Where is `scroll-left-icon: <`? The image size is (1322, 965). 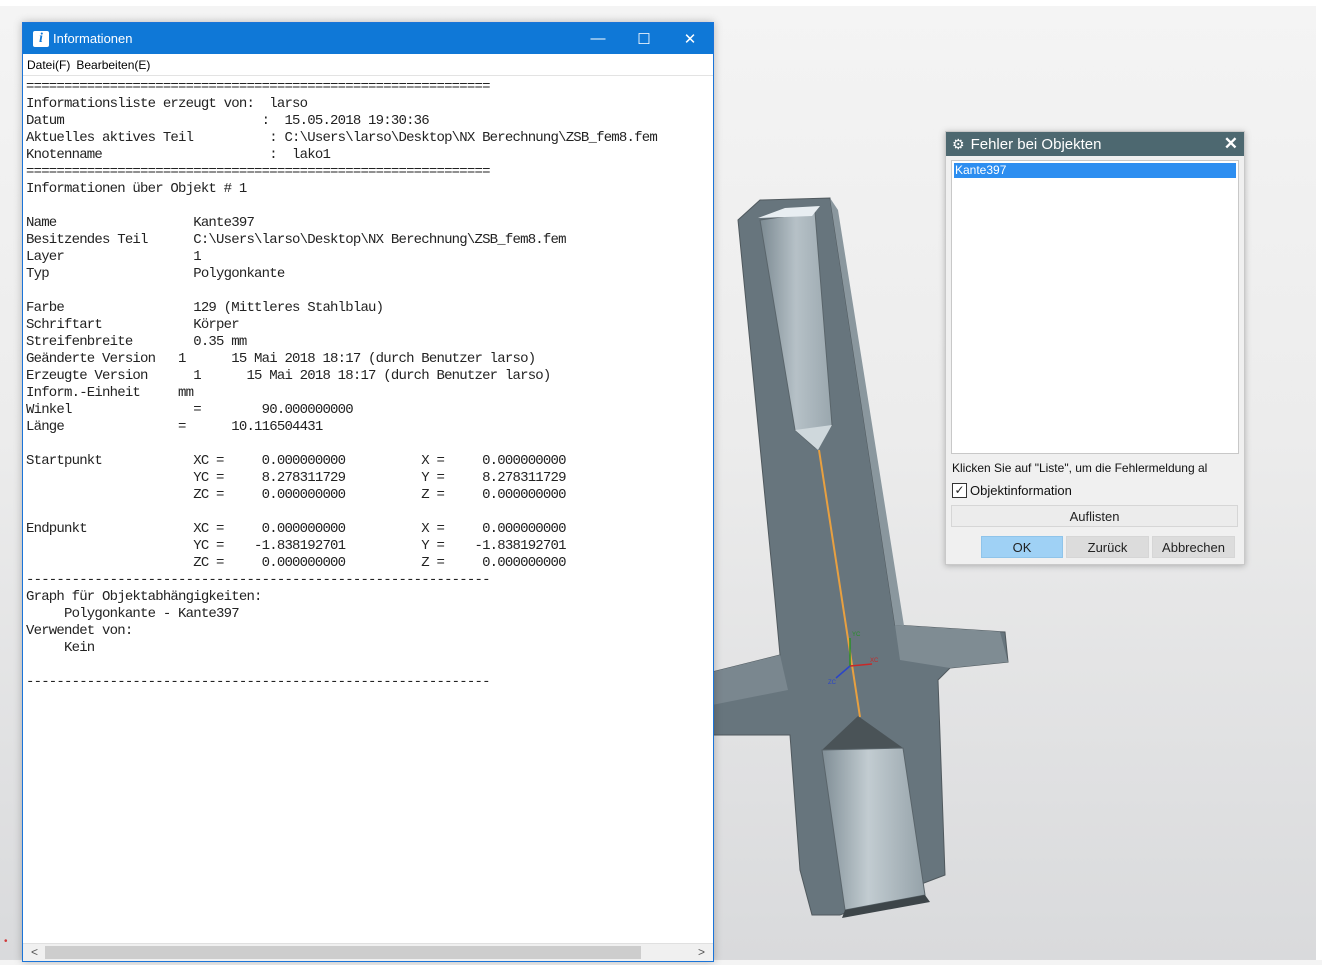
scroll-left-icon: < is located at coordinates (34, 952).